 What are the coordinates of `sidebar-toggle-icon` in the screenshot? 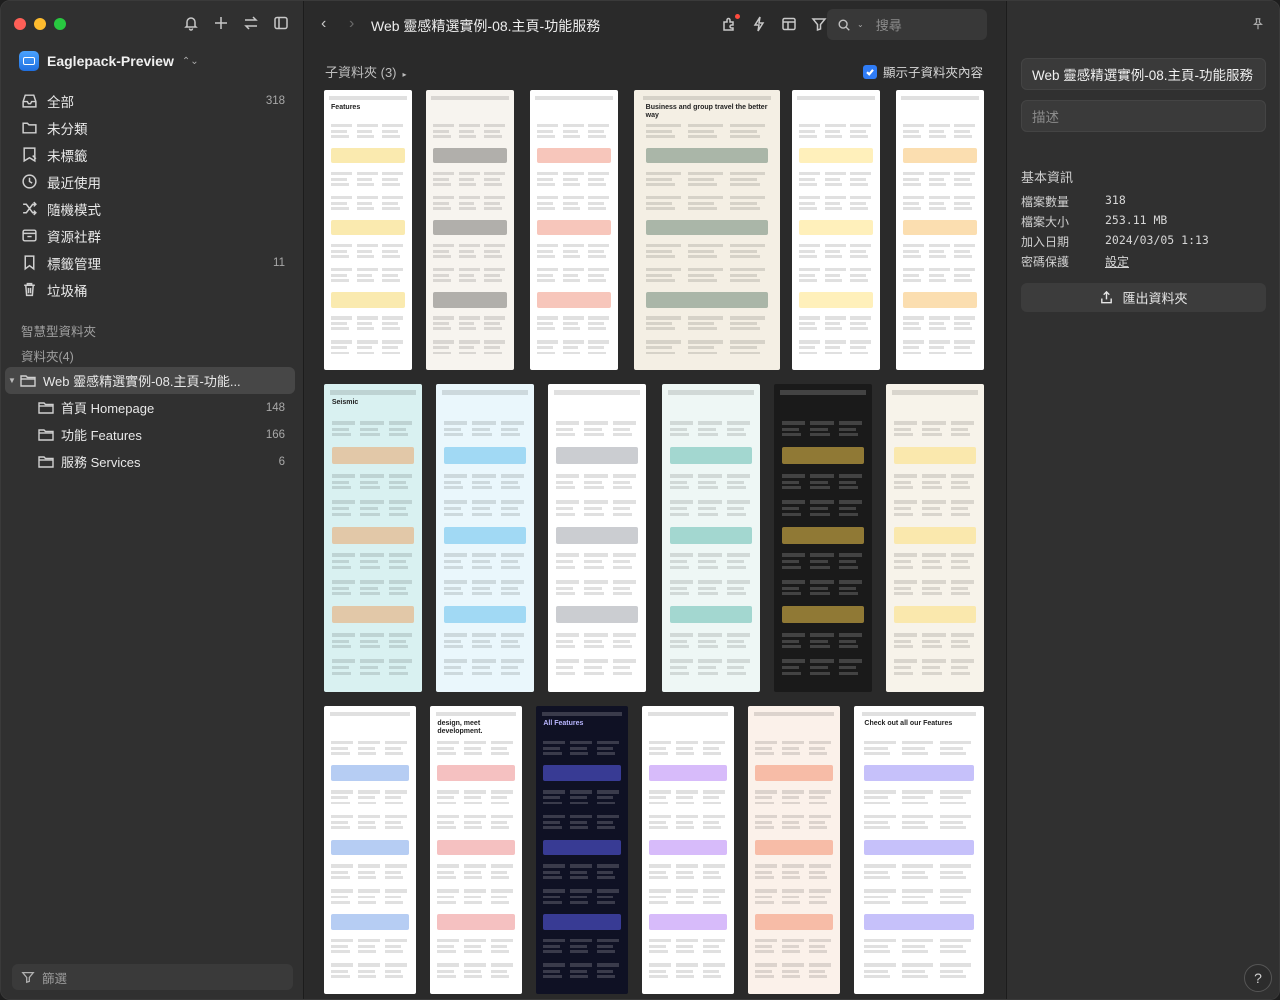 It's located at (281, 23).